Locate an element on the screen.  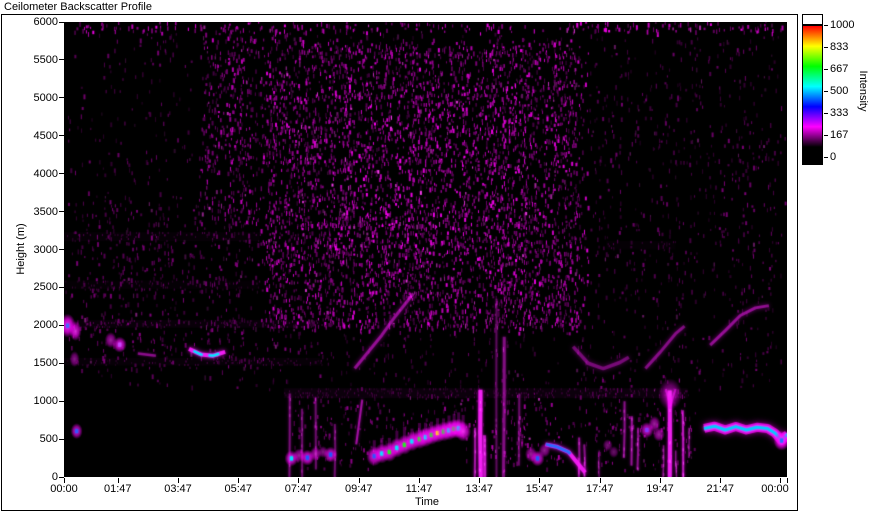
x-axis-title: Time is located at coordinates (427, 502).